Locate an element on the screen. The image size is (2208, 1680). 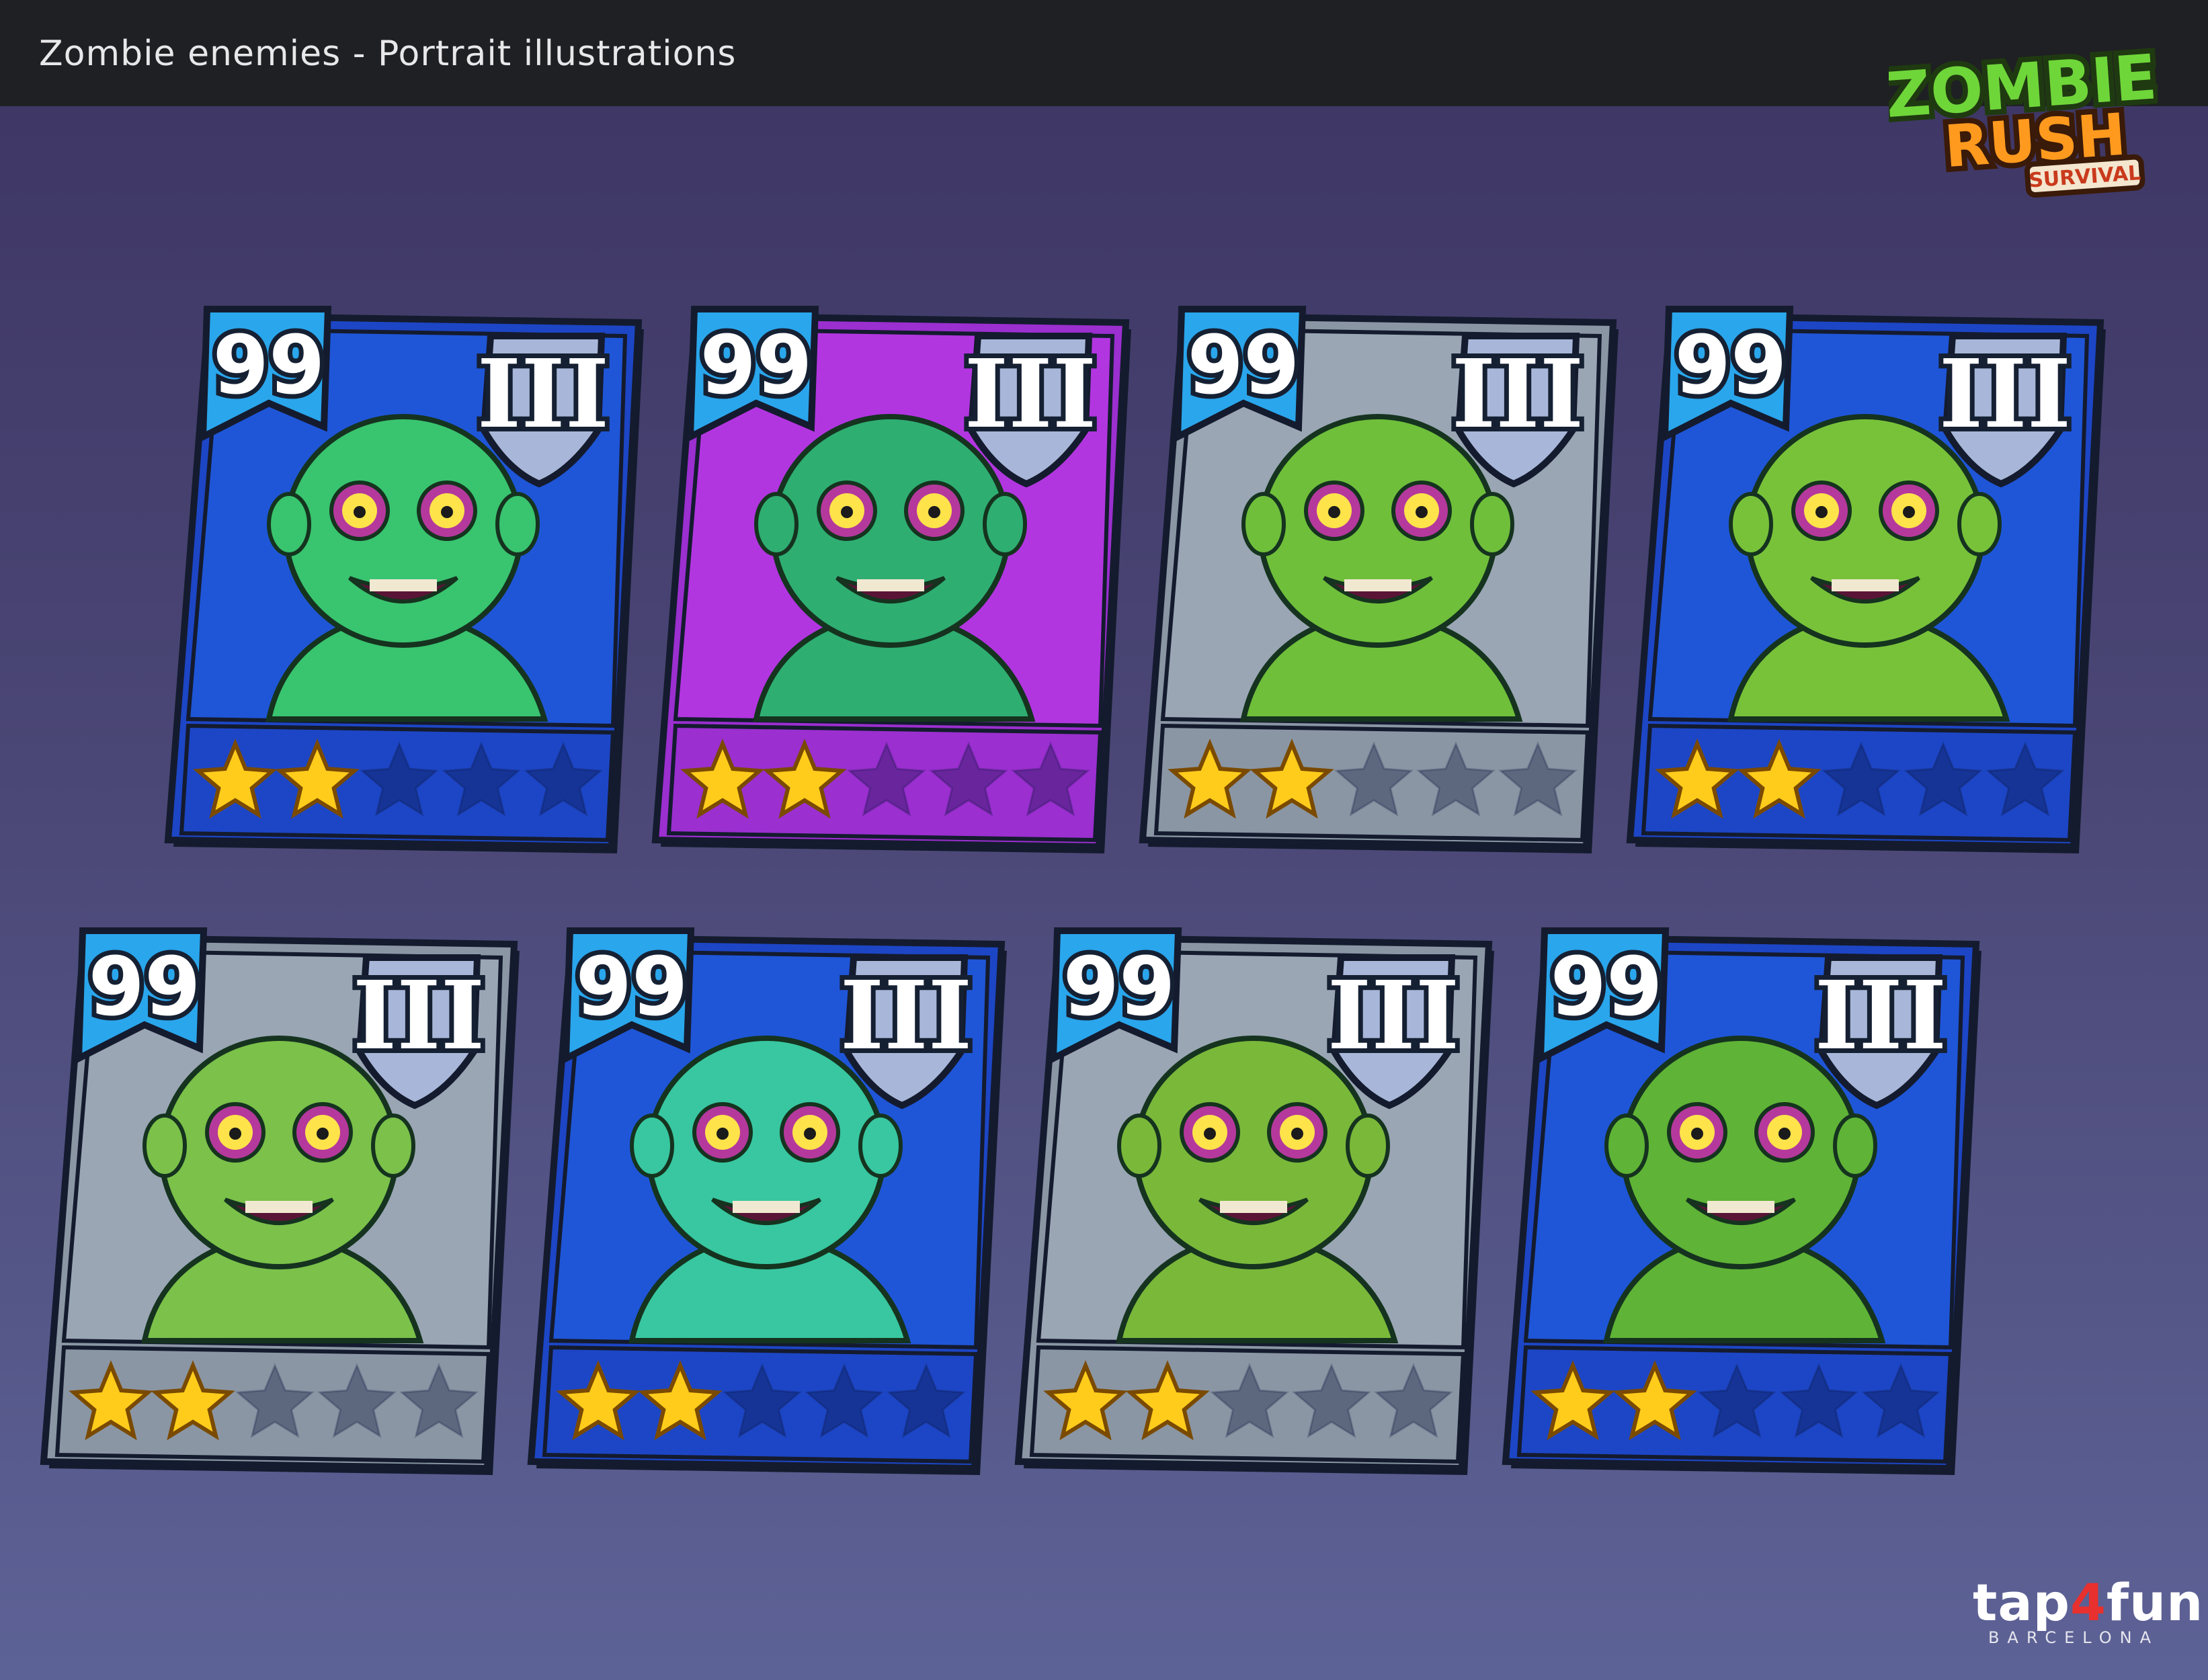
zombie-card-1: 99 III is located at coordinates (404, 579).